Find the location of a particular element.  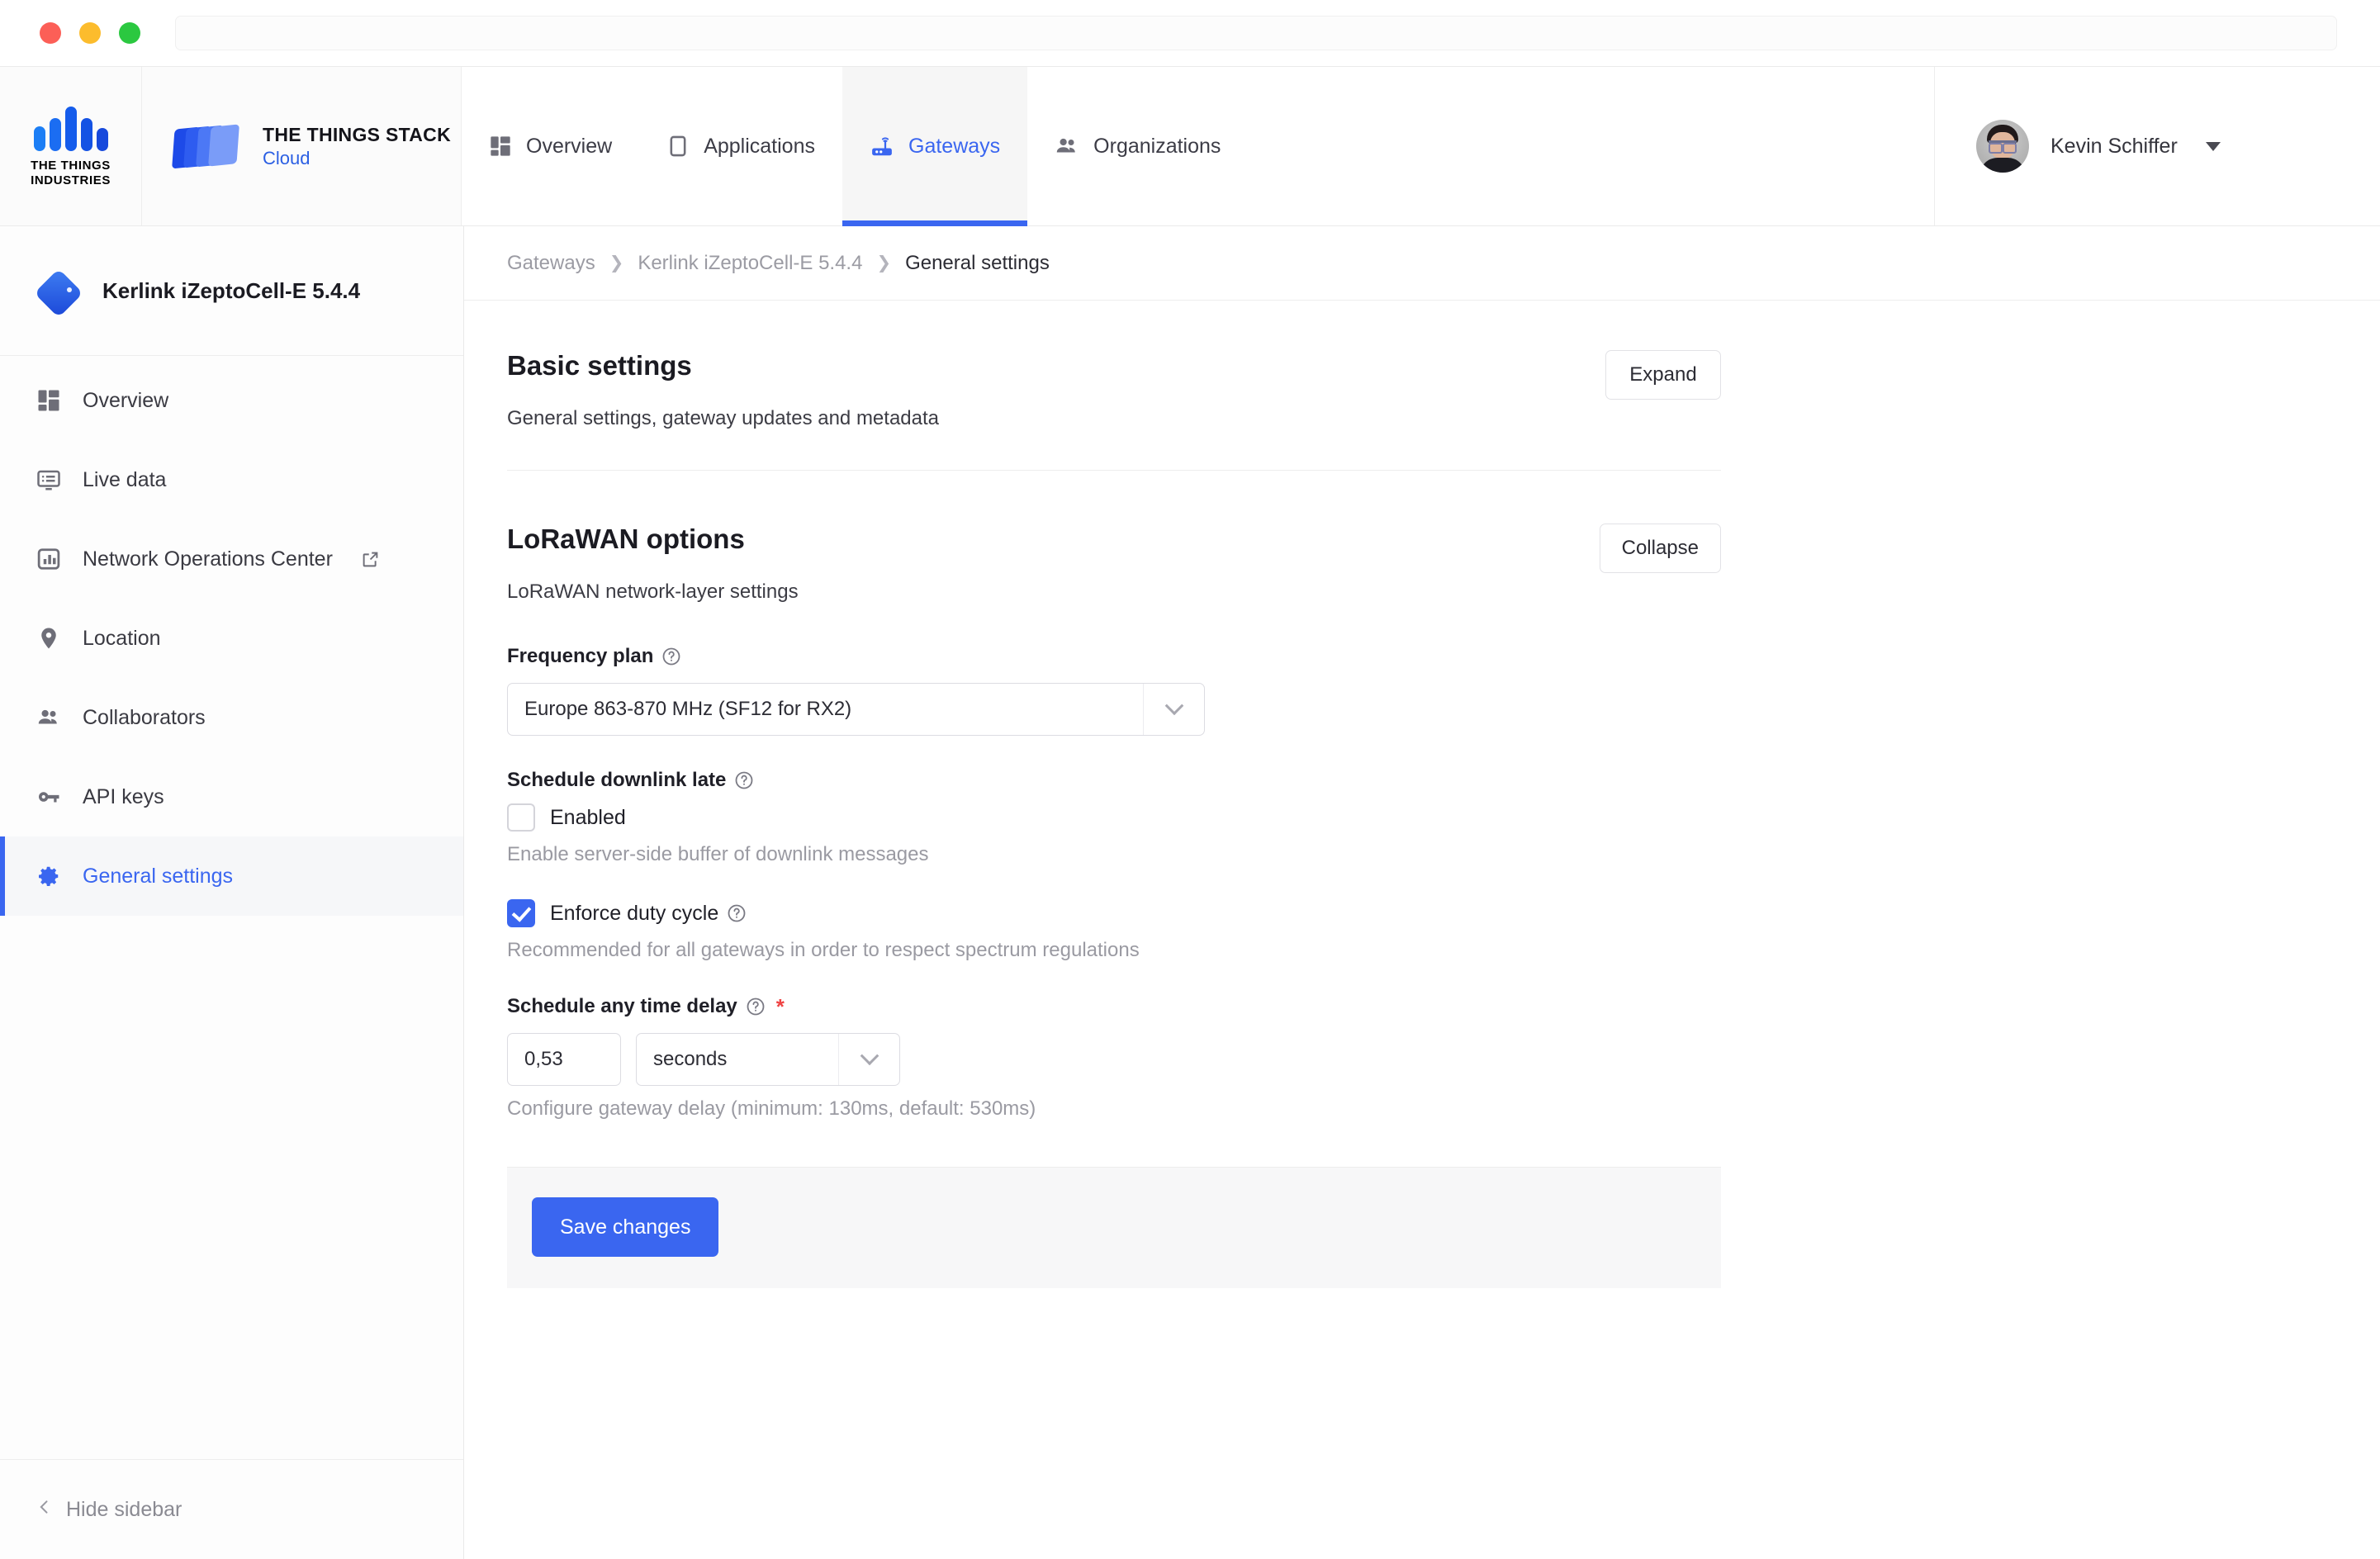

hide-sidebar-button: Hide sidebar is located at coordinates (231, 1509).